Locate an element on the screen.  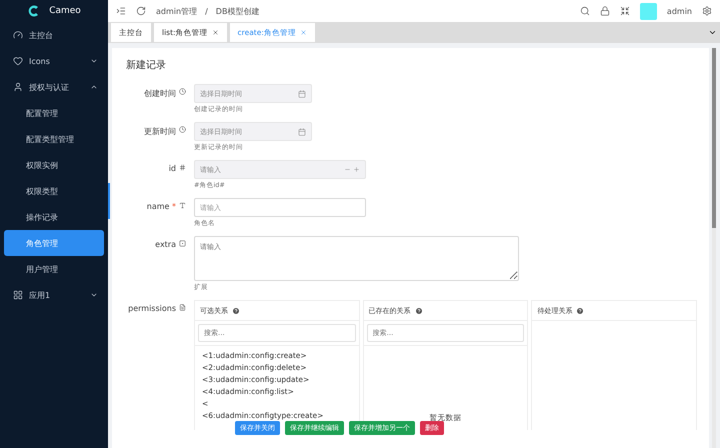
sidebar-item: 配置类型管理 is located at coordinates (54, 139).